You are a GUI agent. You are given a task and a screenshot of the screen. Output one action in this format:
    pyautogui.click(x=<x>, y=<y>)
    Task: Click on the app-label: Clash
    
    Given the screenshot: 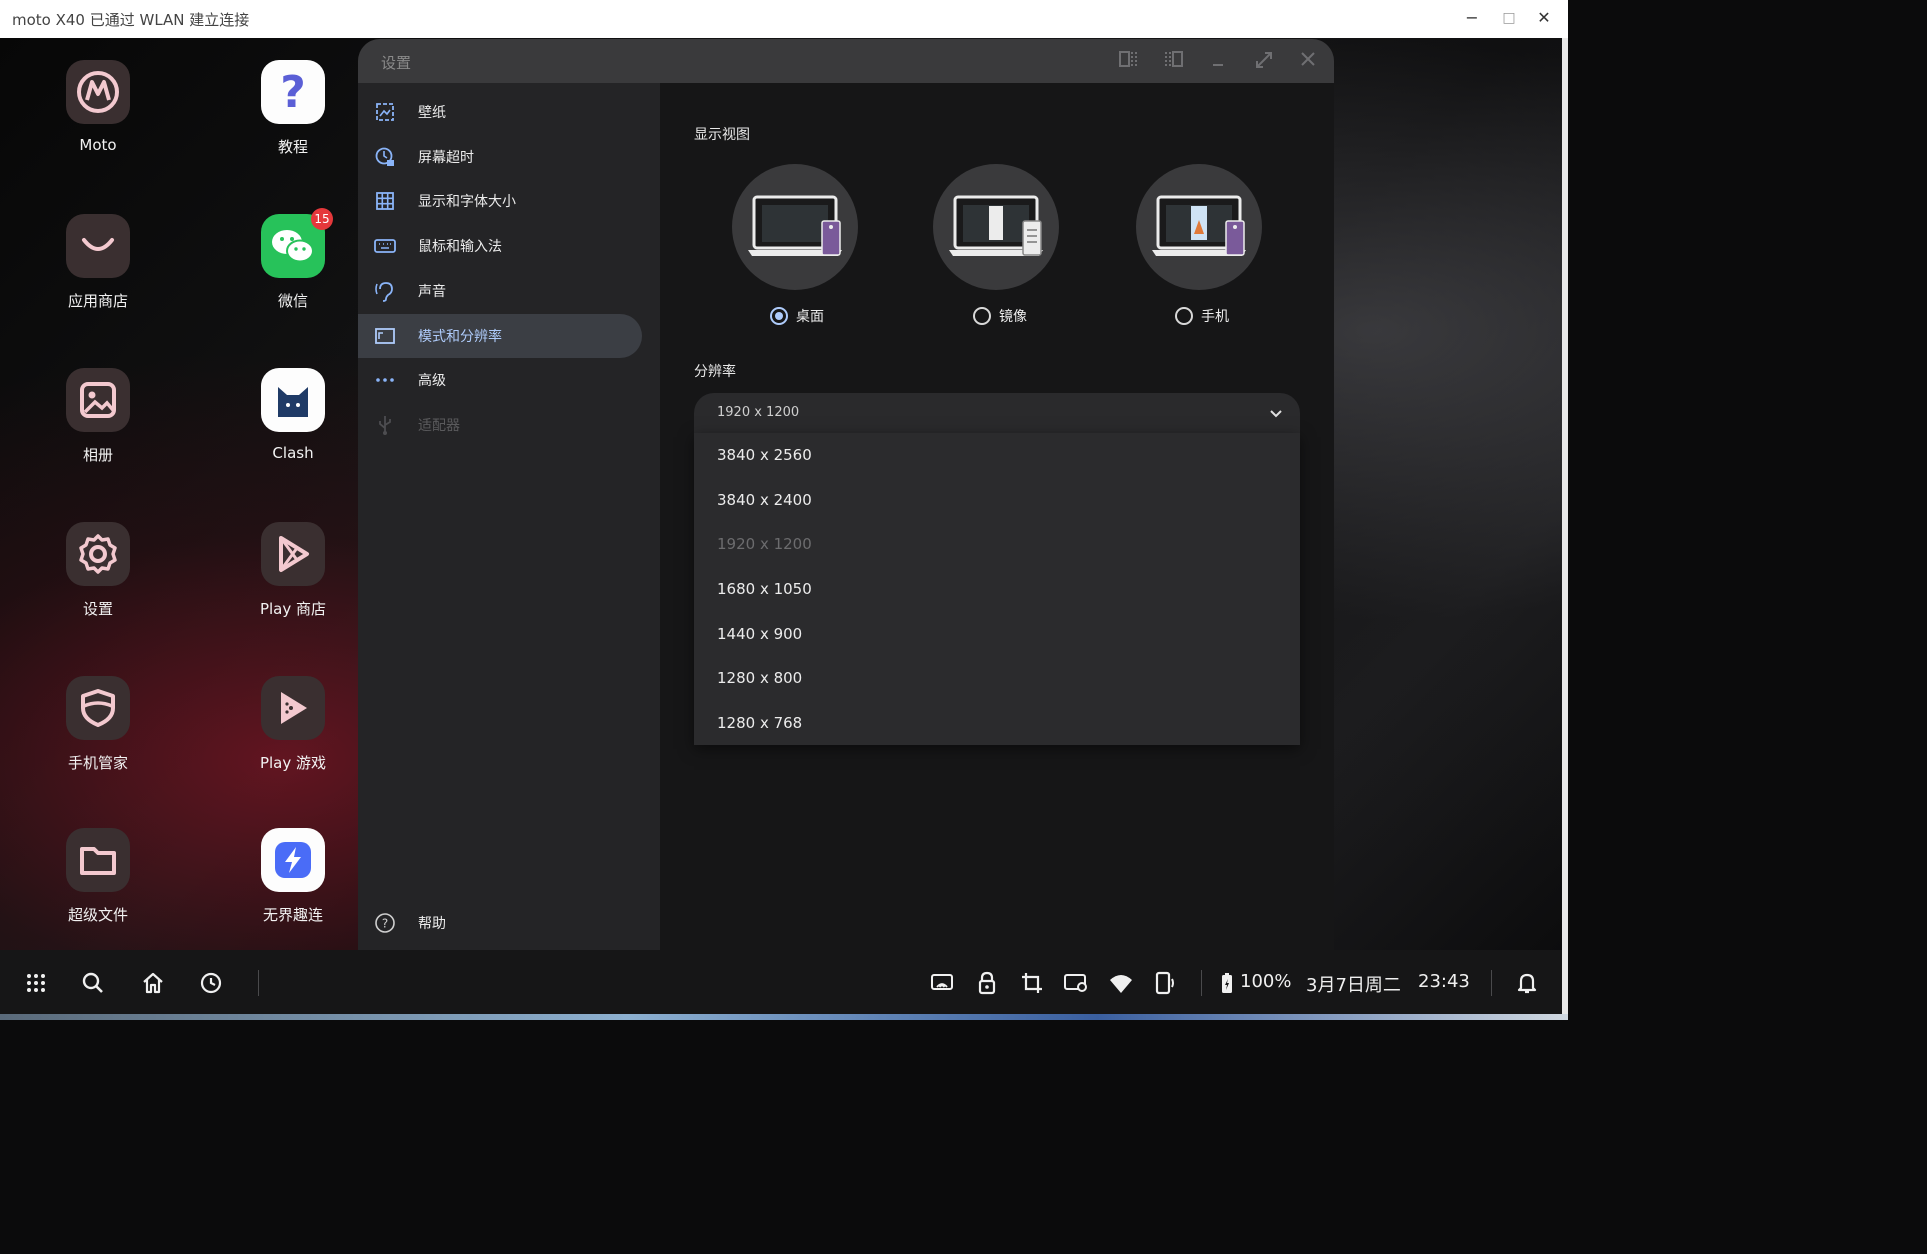 What is the action you would take?
    pyautogui.click(x=293, y=453)
    